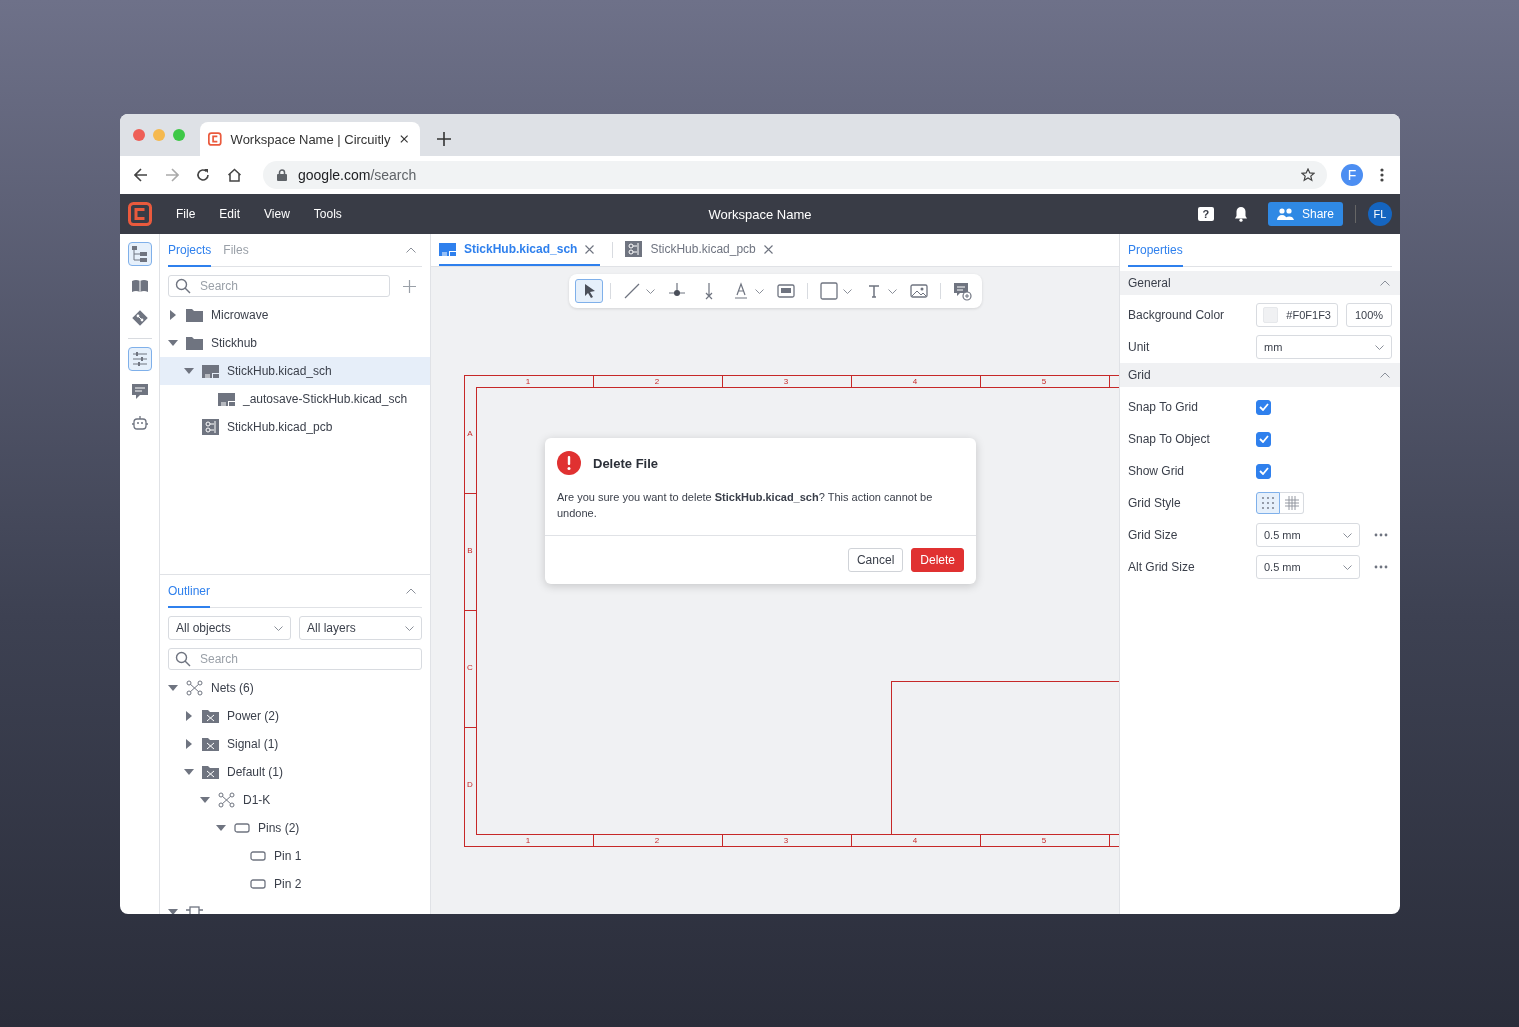 The image size is (1519, 1027). What do you see at coordinates (141, 175) in the screenshot?
I see `back-icon` at bounding box center [141, 175].